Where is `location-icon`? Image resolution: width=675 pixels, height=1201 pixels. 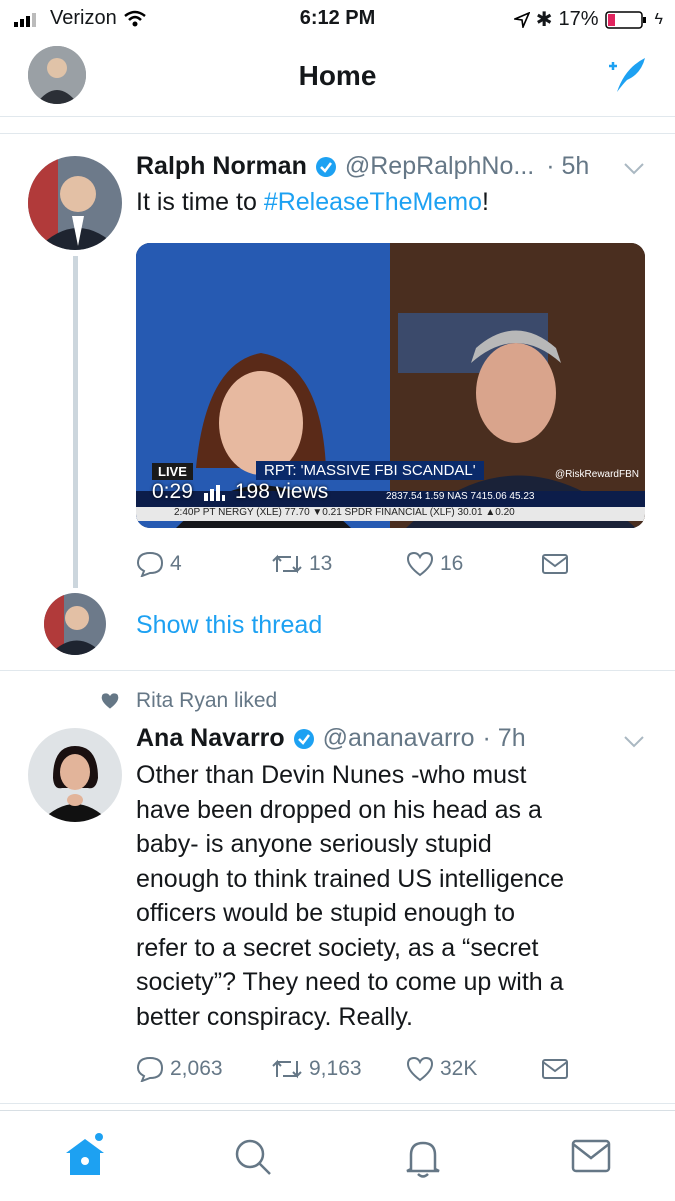 location-icon is located at coordinates (521, 19).